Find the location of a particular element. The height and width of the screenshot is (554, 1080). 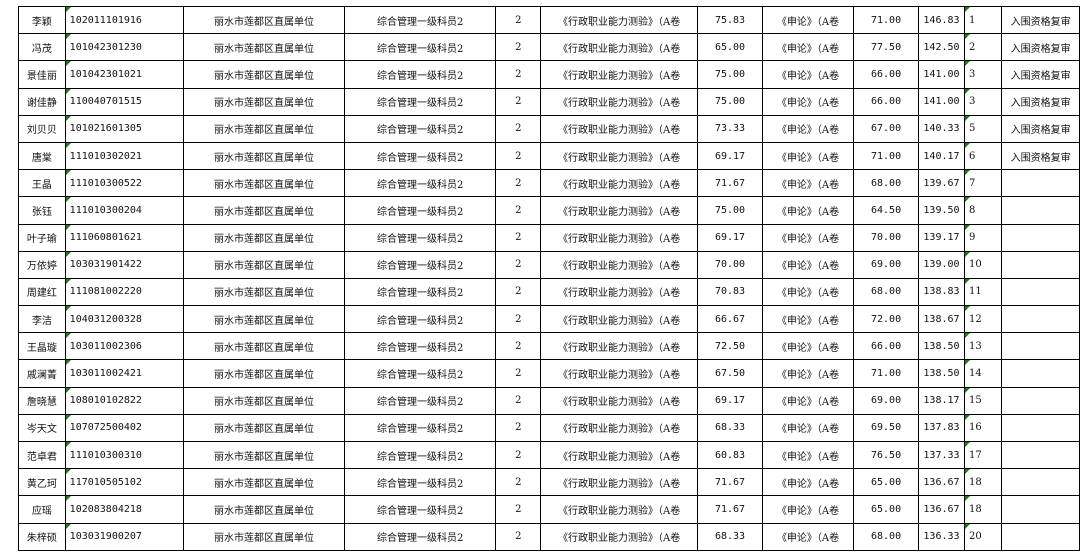

cell-rank: 1 is located at coordinates (983, 20).